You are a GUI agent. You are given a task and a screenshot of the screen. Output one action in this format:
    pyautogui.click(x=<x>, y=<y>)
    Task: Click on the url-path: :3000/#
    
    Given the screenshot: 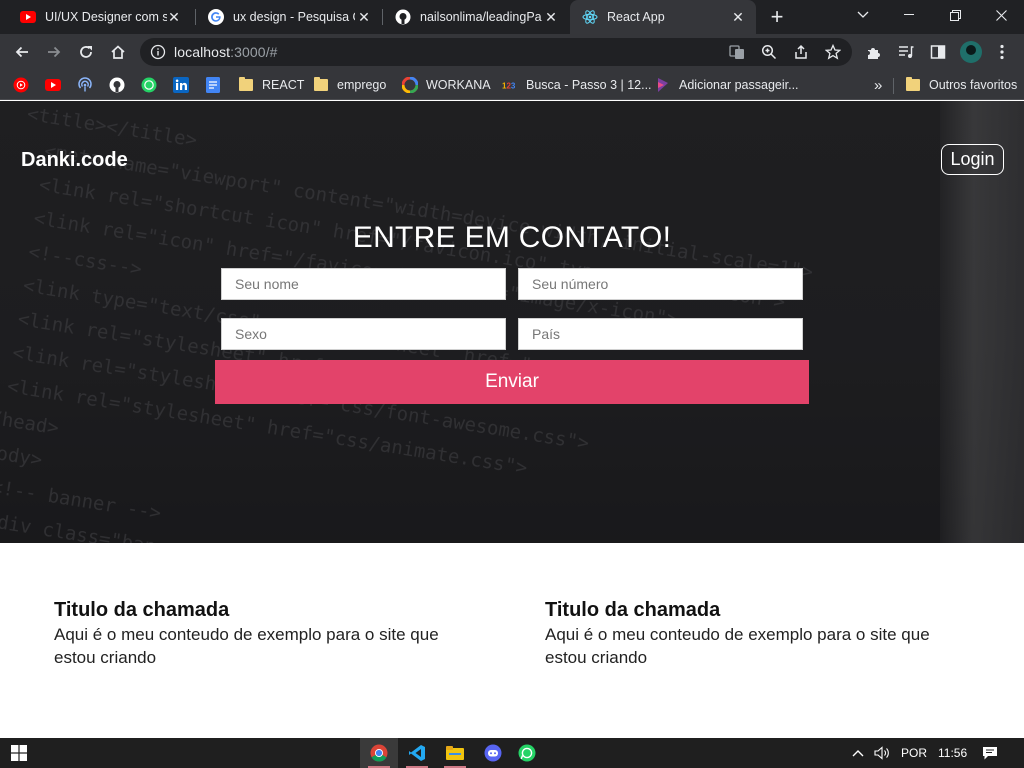 What is the action you would take?
    pyautogui.click(x=254, y=52)
    